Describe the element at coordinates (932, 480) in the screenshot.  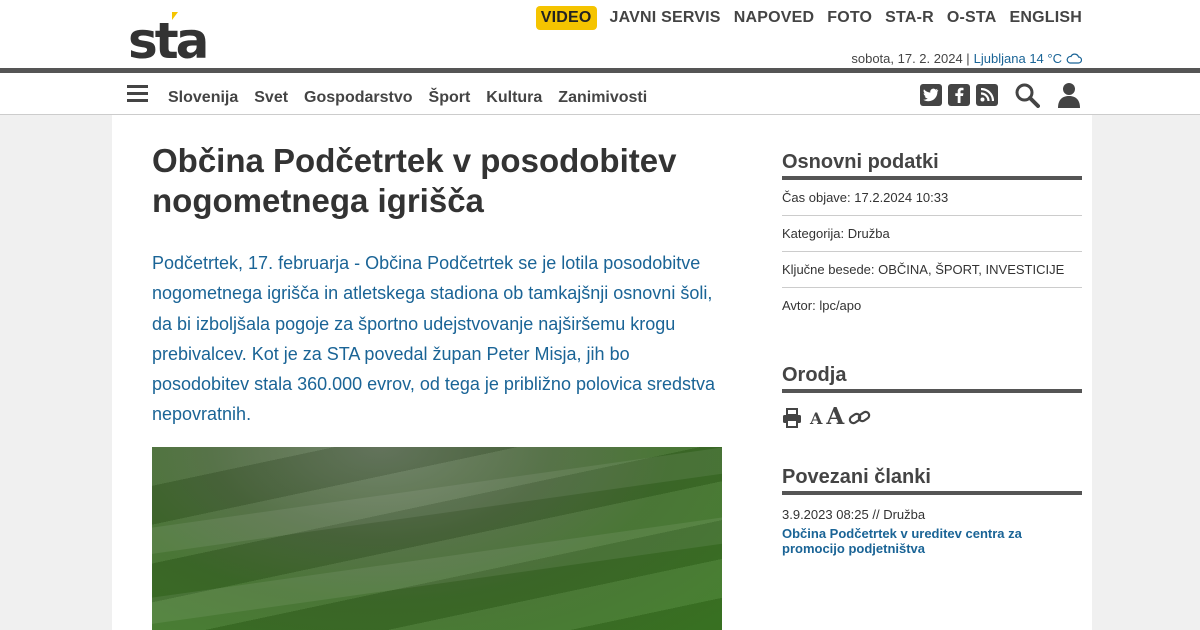
I see `related-title: Povezani članki` at that location.